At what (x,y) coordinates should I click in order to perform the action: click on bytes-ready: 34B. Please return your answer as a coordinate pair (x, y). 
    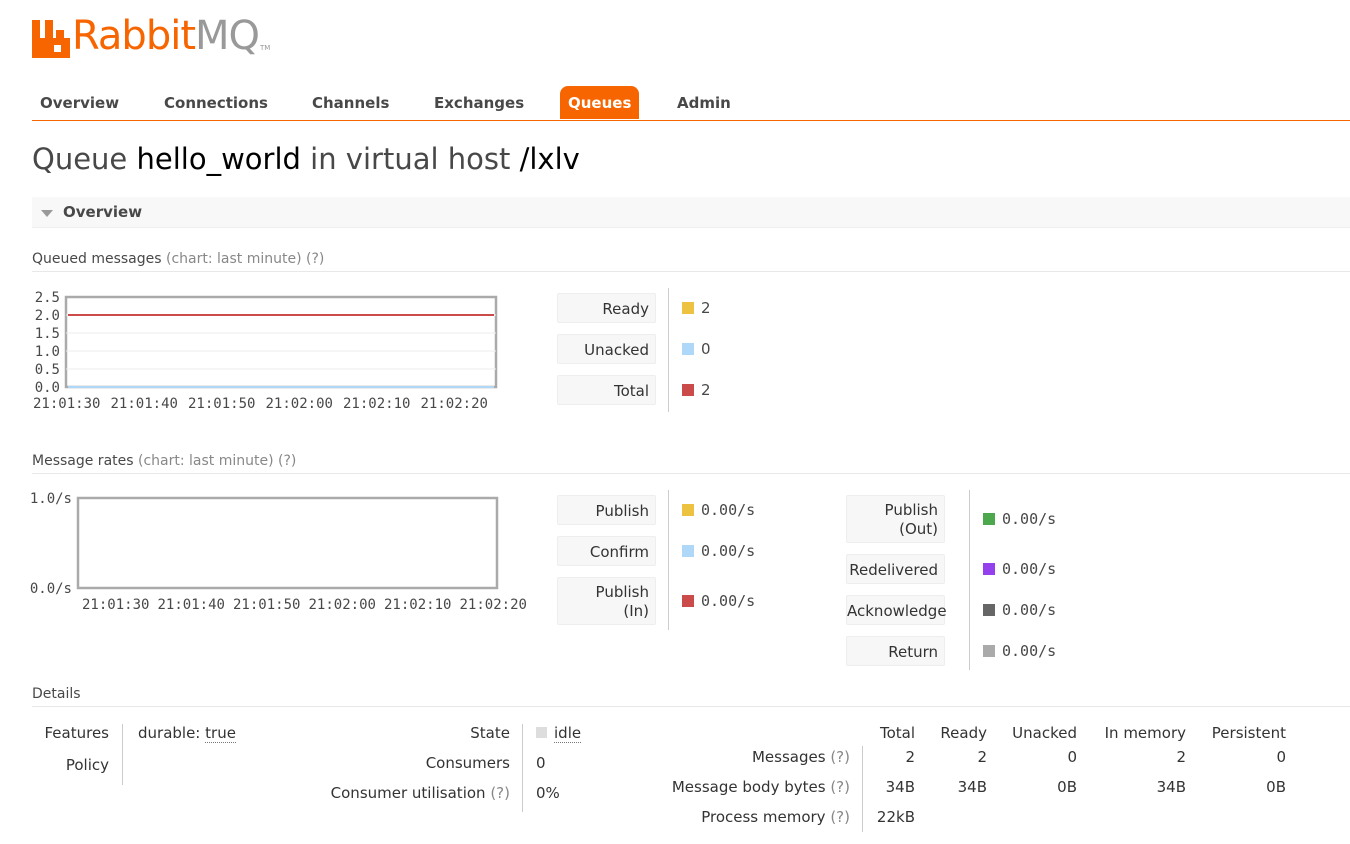
    Looking at the image, I should click on (972, 787).